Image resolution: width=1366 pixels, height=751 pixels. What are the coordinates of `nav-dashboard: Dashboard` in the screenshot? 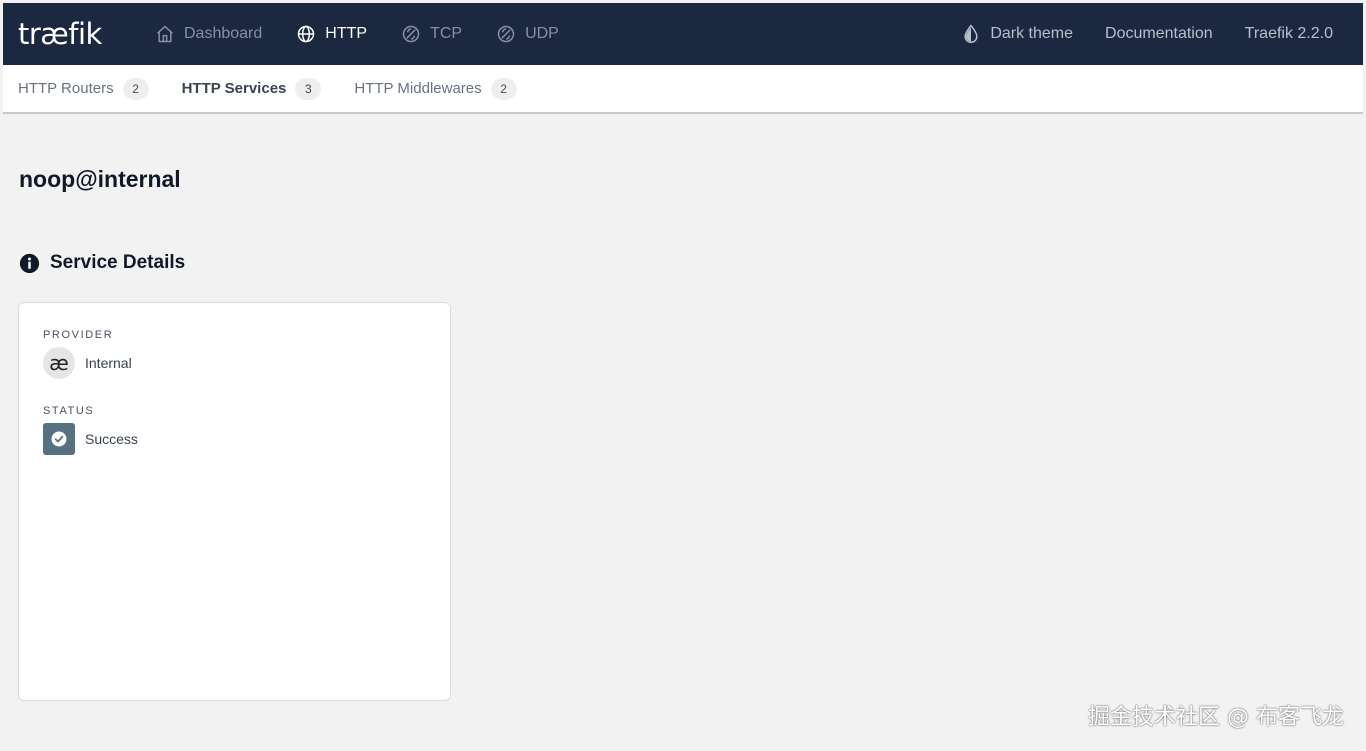 It's located at (208, 34).